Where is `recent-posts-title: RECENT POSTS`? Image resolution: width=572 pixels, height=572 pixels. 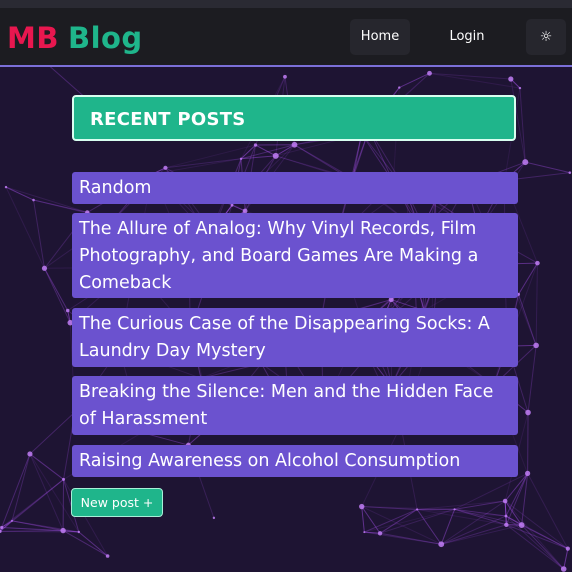 recent-posts-title: RECENT POSTS is located at coordinates (168, 119).